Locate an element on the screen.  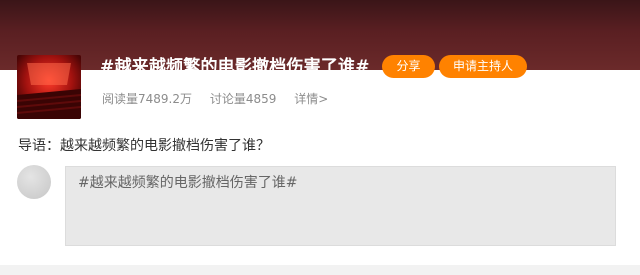
discussion-count: 讨论量4859 is located at coordinates (243, 99).